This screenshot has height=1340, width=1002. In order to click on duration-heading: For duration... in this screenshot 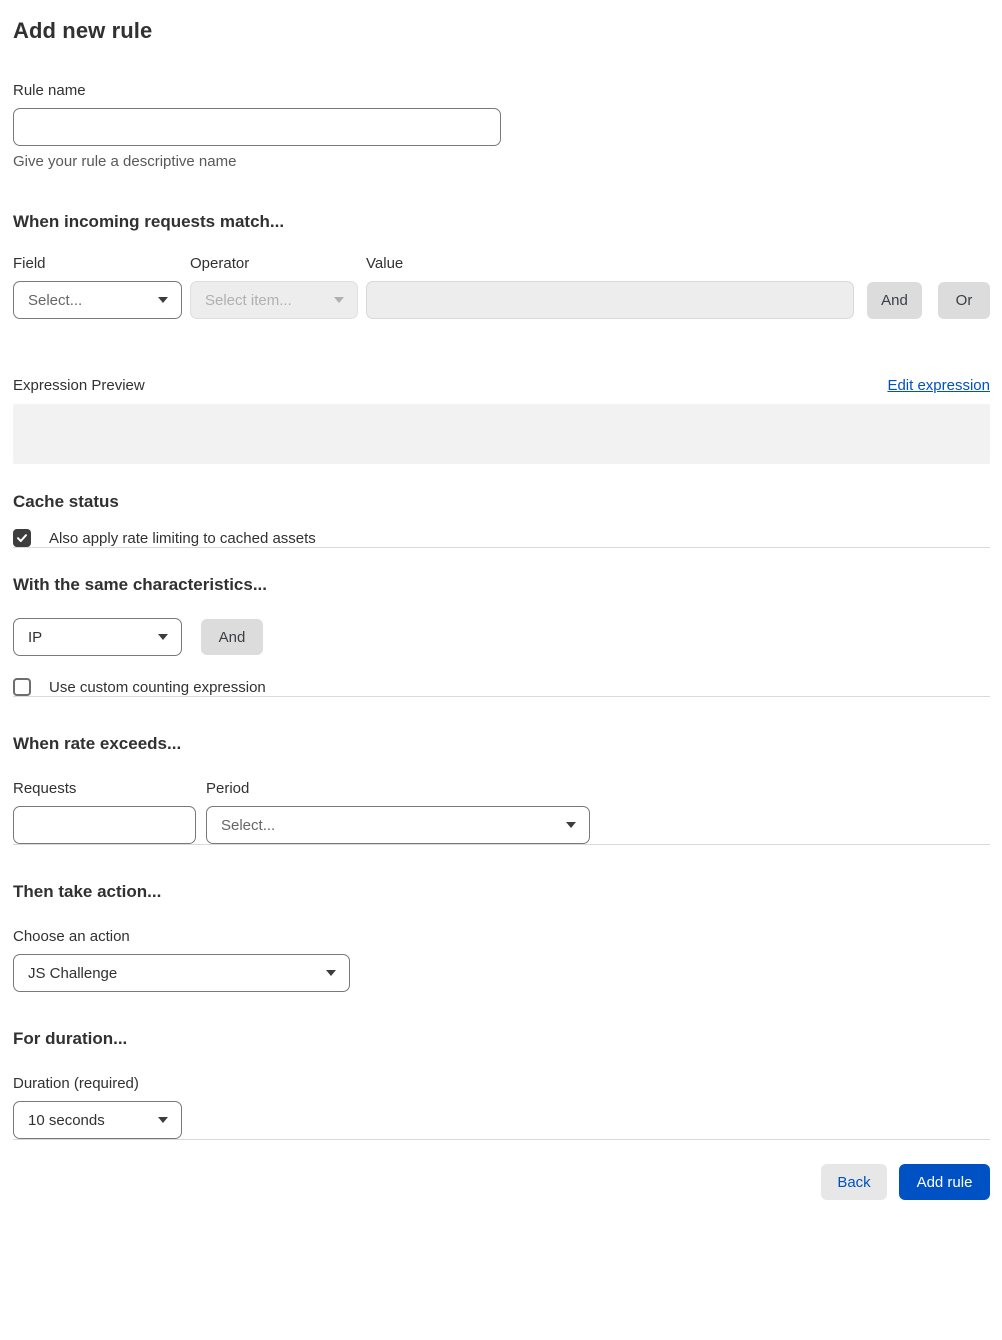, I will do `click(70, 1038)`.